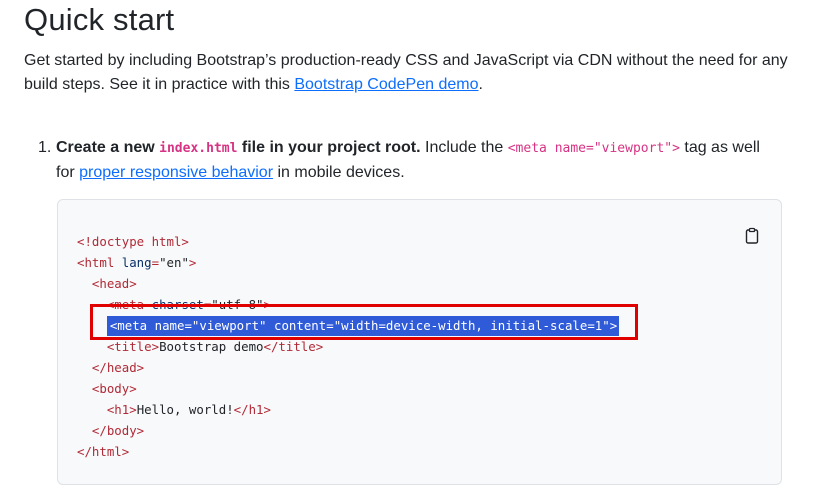 Image resolution: width=840 pixels, height=491 pixels. Describe the element at coordinates (118, 430) in the screenshot. I see `code-line: </body>` at that location.